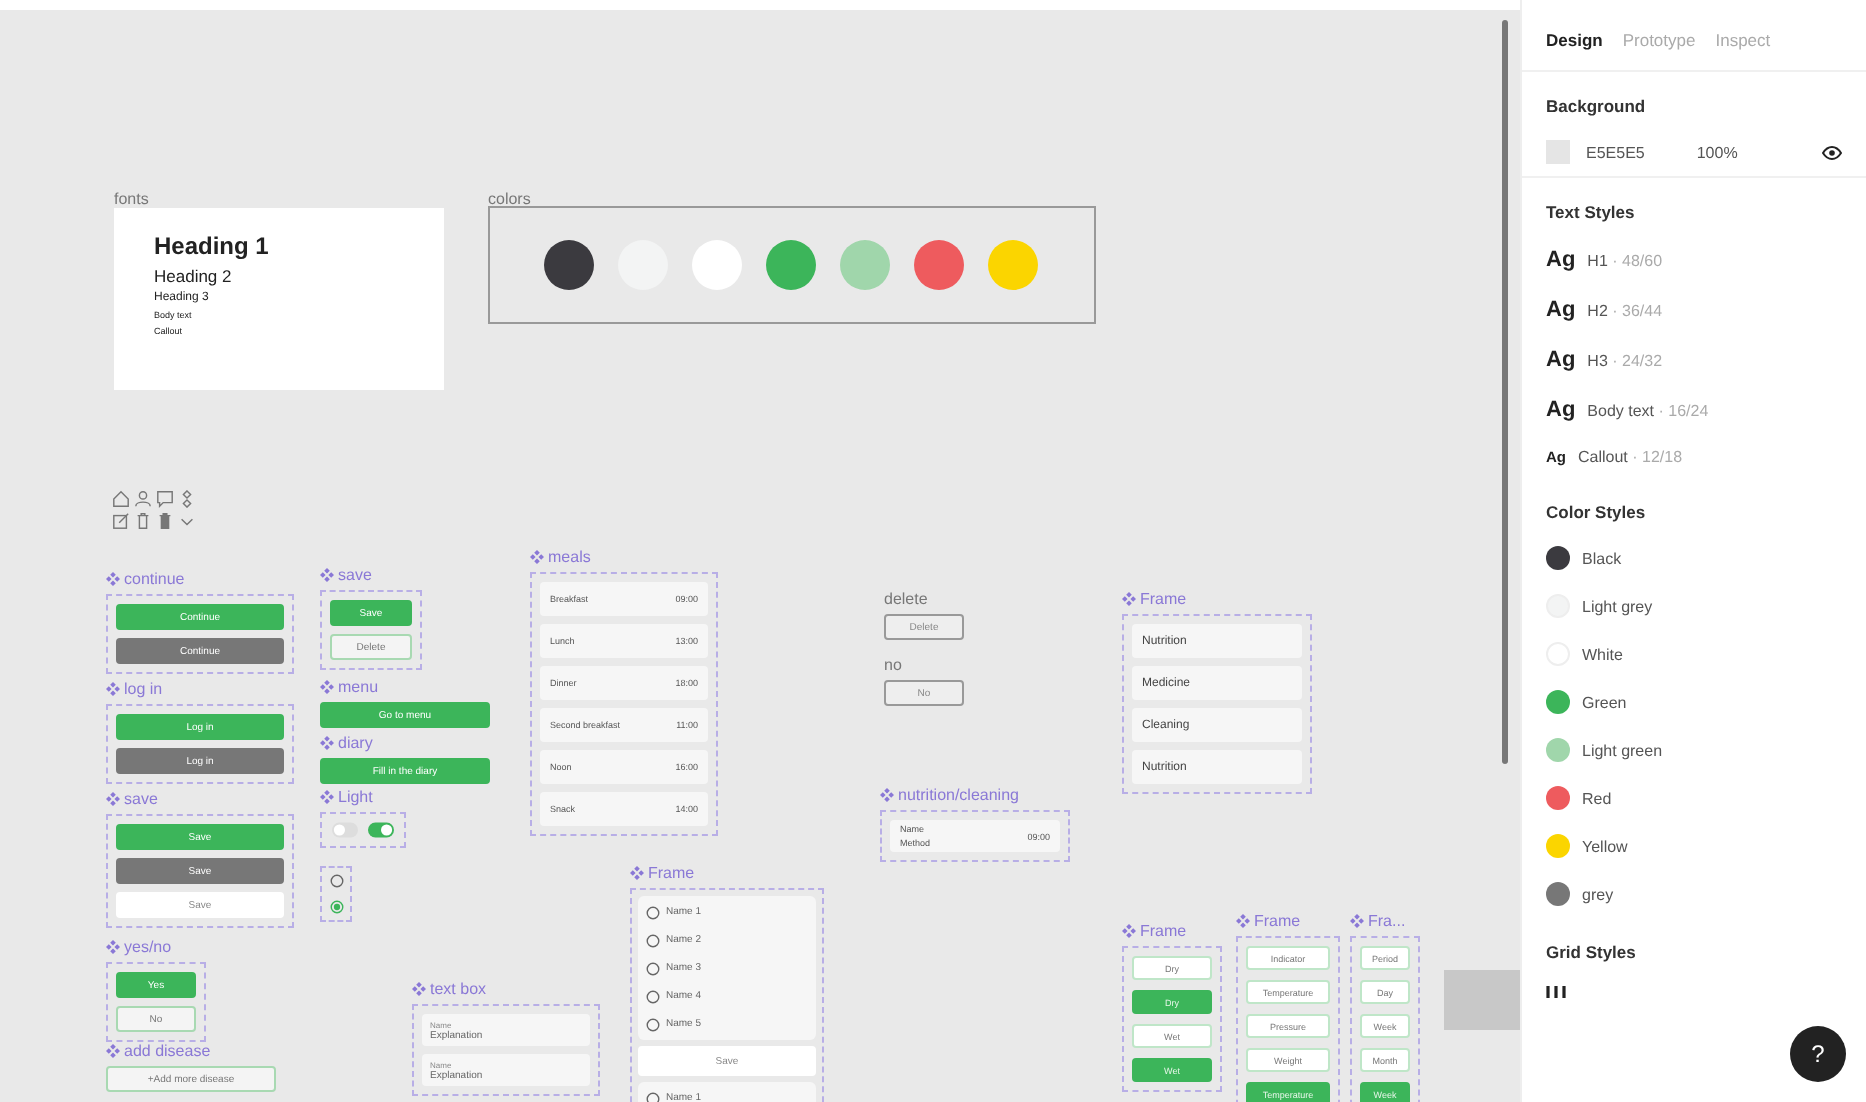  What do you see at coordinates (1694, 260) in the screenshot?
I see `text-style: Ag H1 · 48/60` at bounding box center [1694, 260].